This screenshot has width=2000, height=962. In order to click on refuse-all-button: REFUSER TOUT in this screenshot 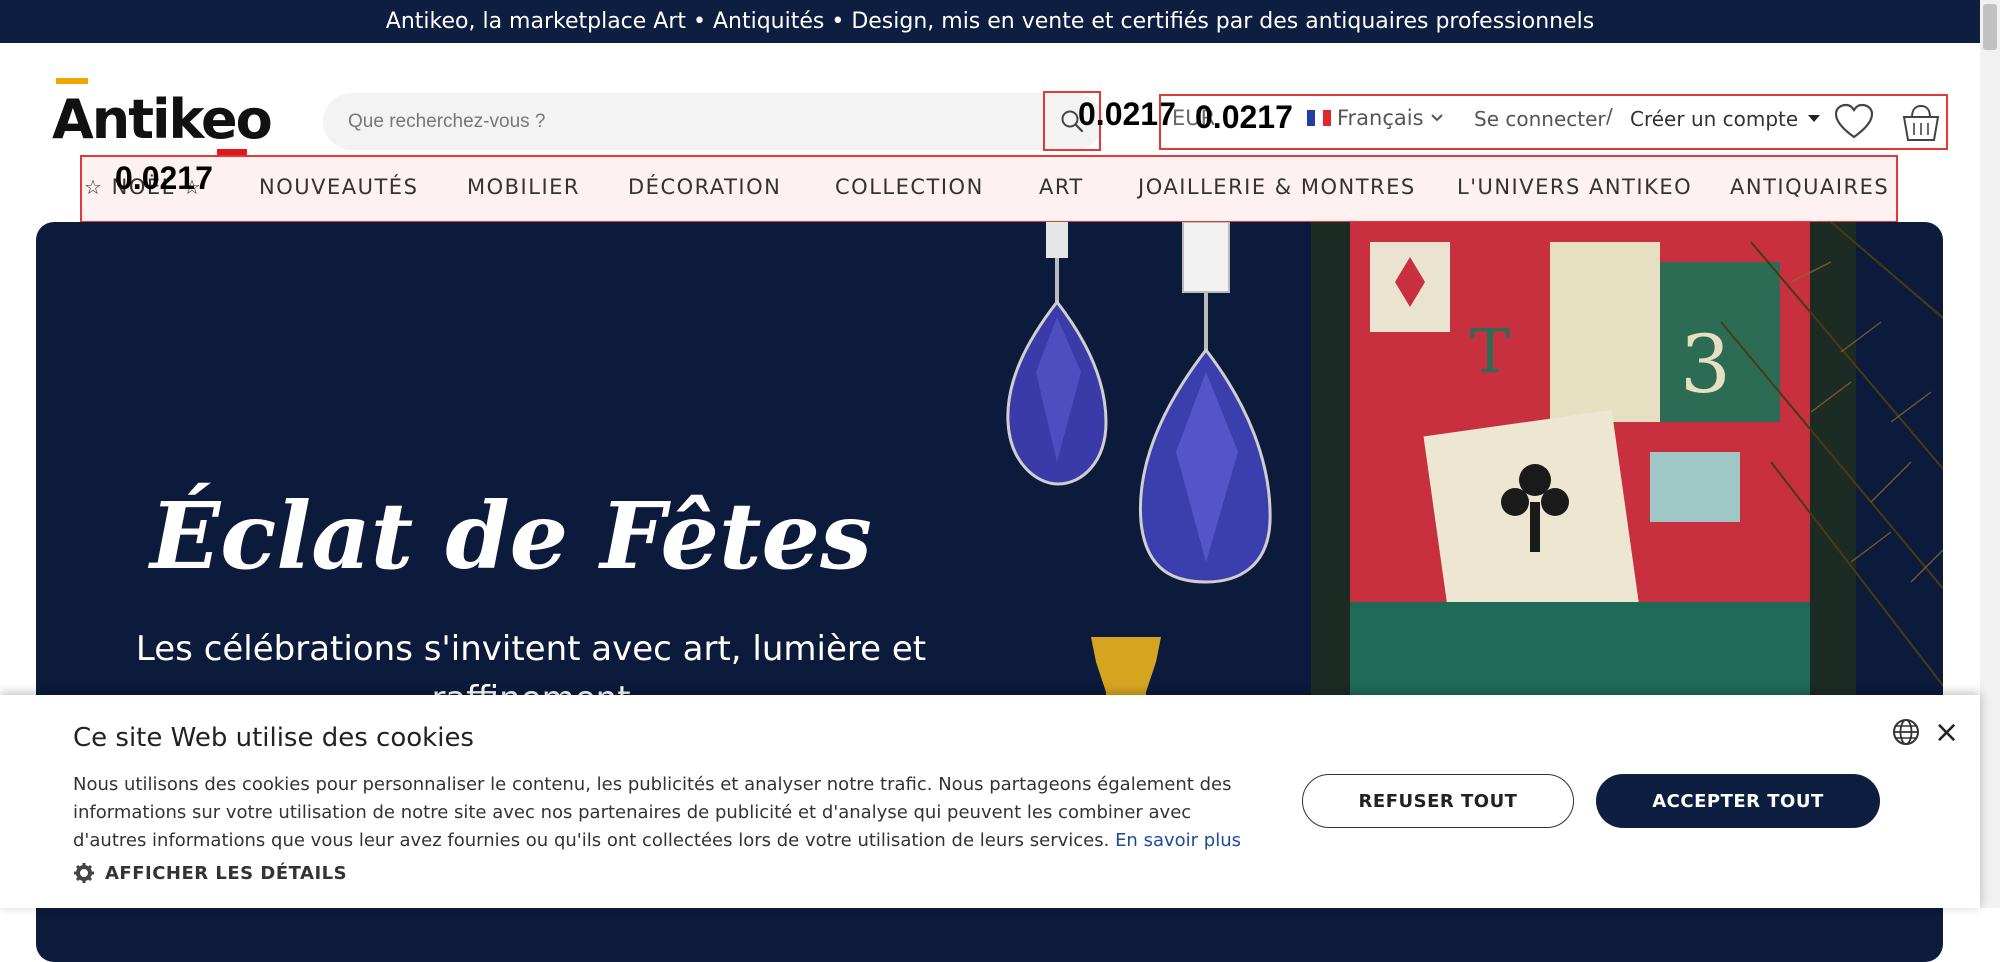, I will do `click(1438, 801)`.